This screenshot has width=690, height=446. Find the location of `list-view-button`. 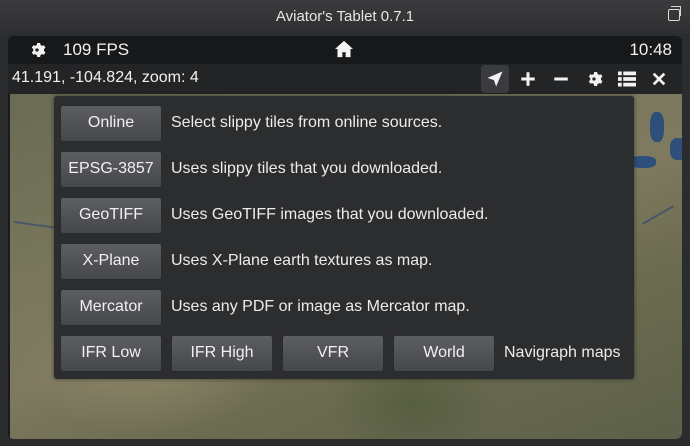

list-view-button is located at coordinates (627, 79).